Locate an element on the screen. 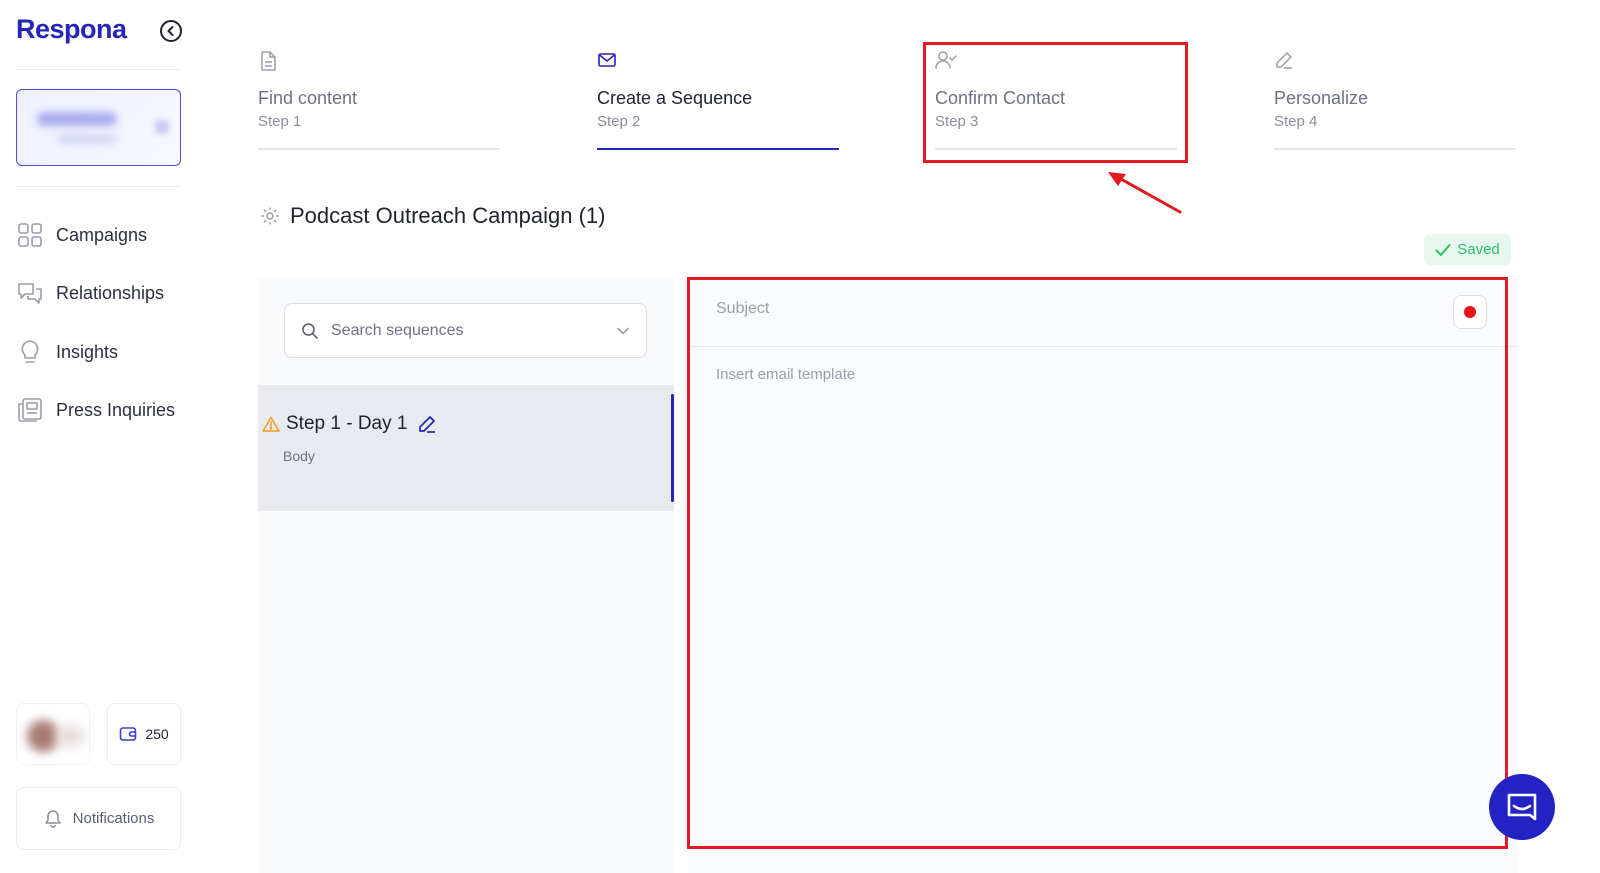 The height and width of the screenshot is (873, 1600). document-icon is located at coordinates (268, 61).